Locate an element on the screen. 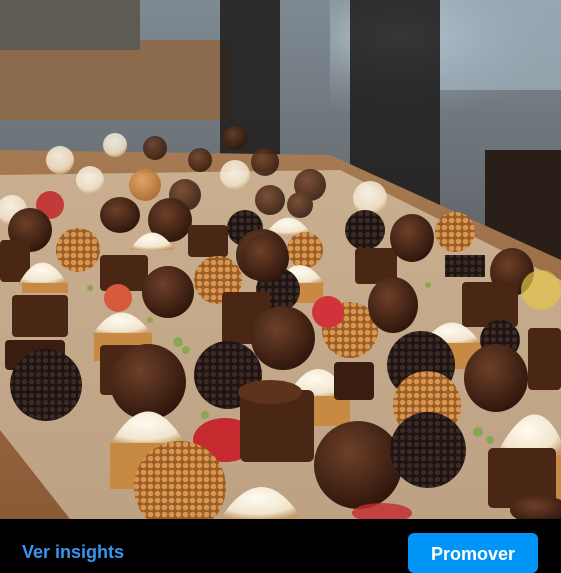  promote-button: Promover is located at coordinates (473, 553).